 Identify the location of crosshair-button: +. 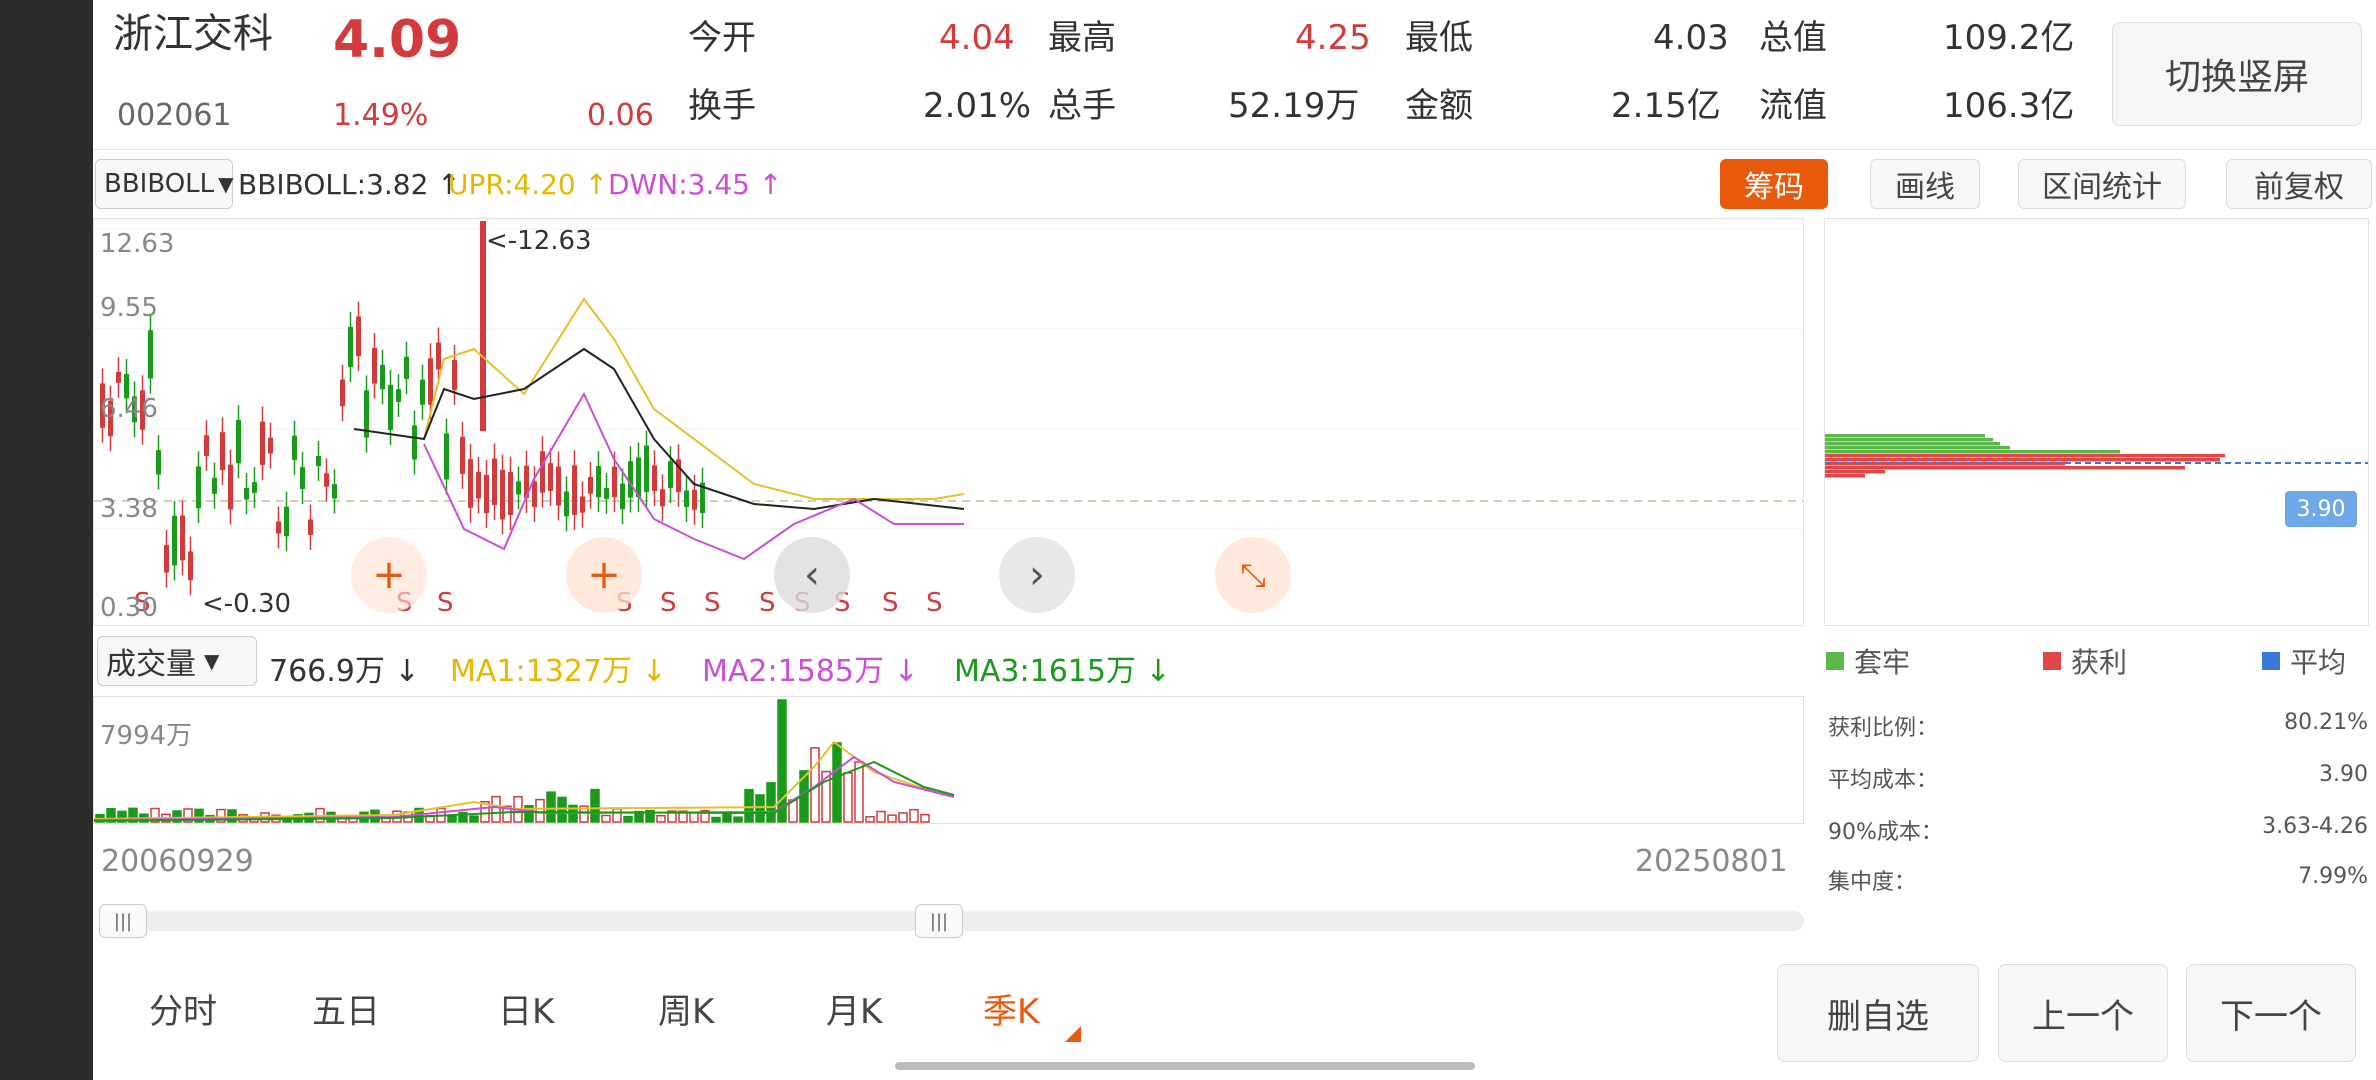
(389, 575).